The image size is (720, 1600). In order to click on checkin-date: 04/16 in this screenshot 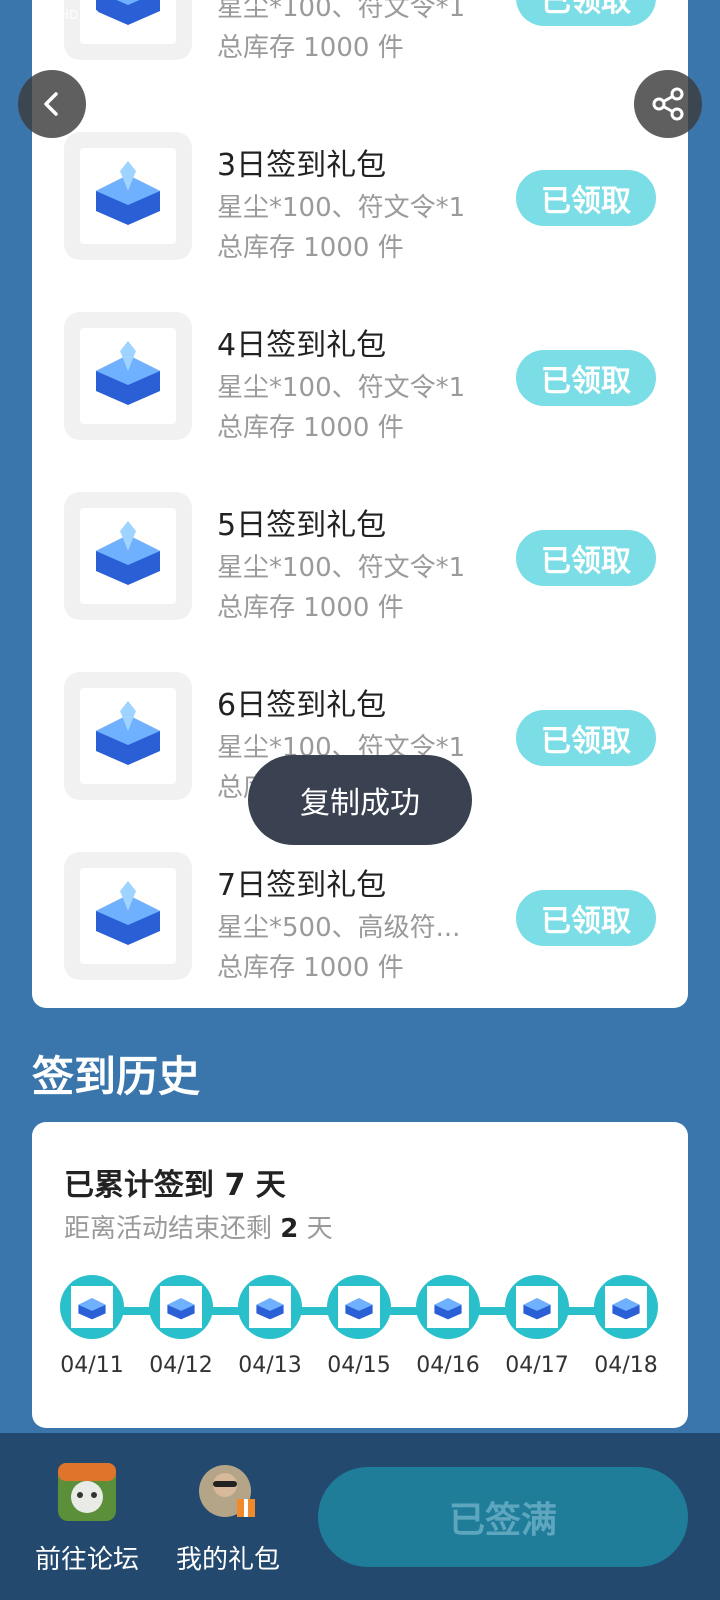, I will do `click(448, 1365)`.